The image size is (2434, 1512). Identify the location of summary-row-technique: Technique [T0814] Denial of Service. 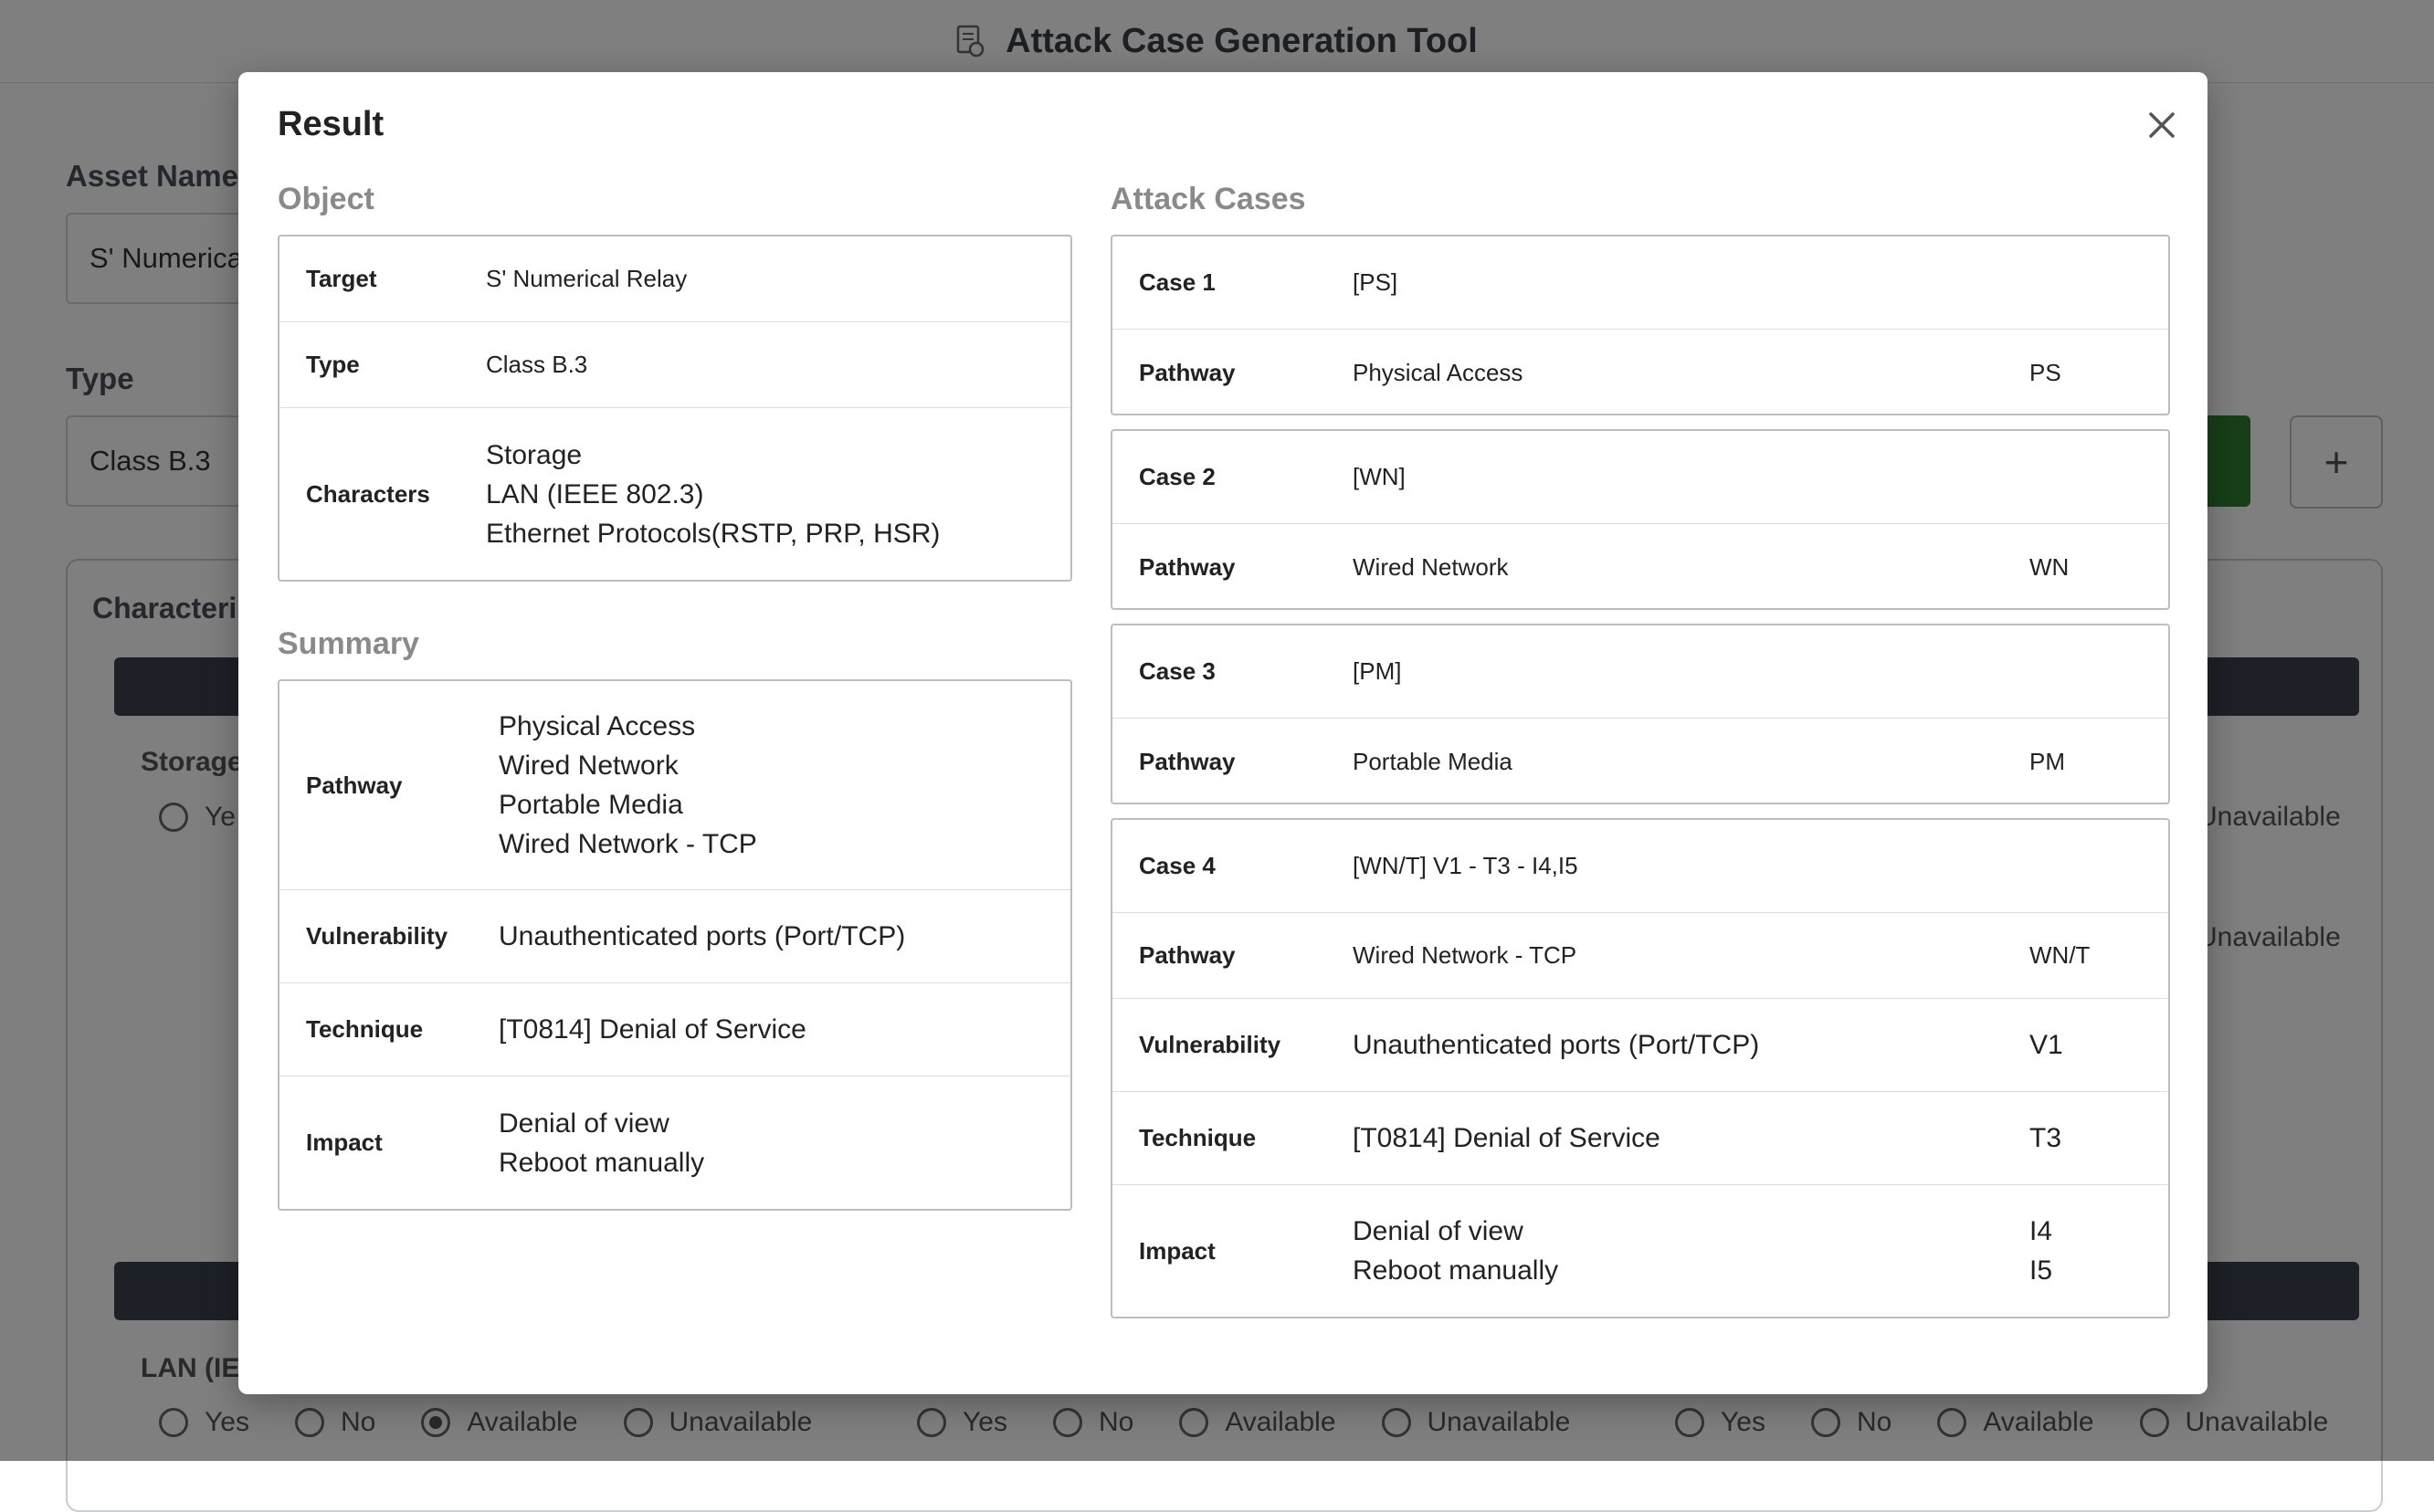
(674, 1030).